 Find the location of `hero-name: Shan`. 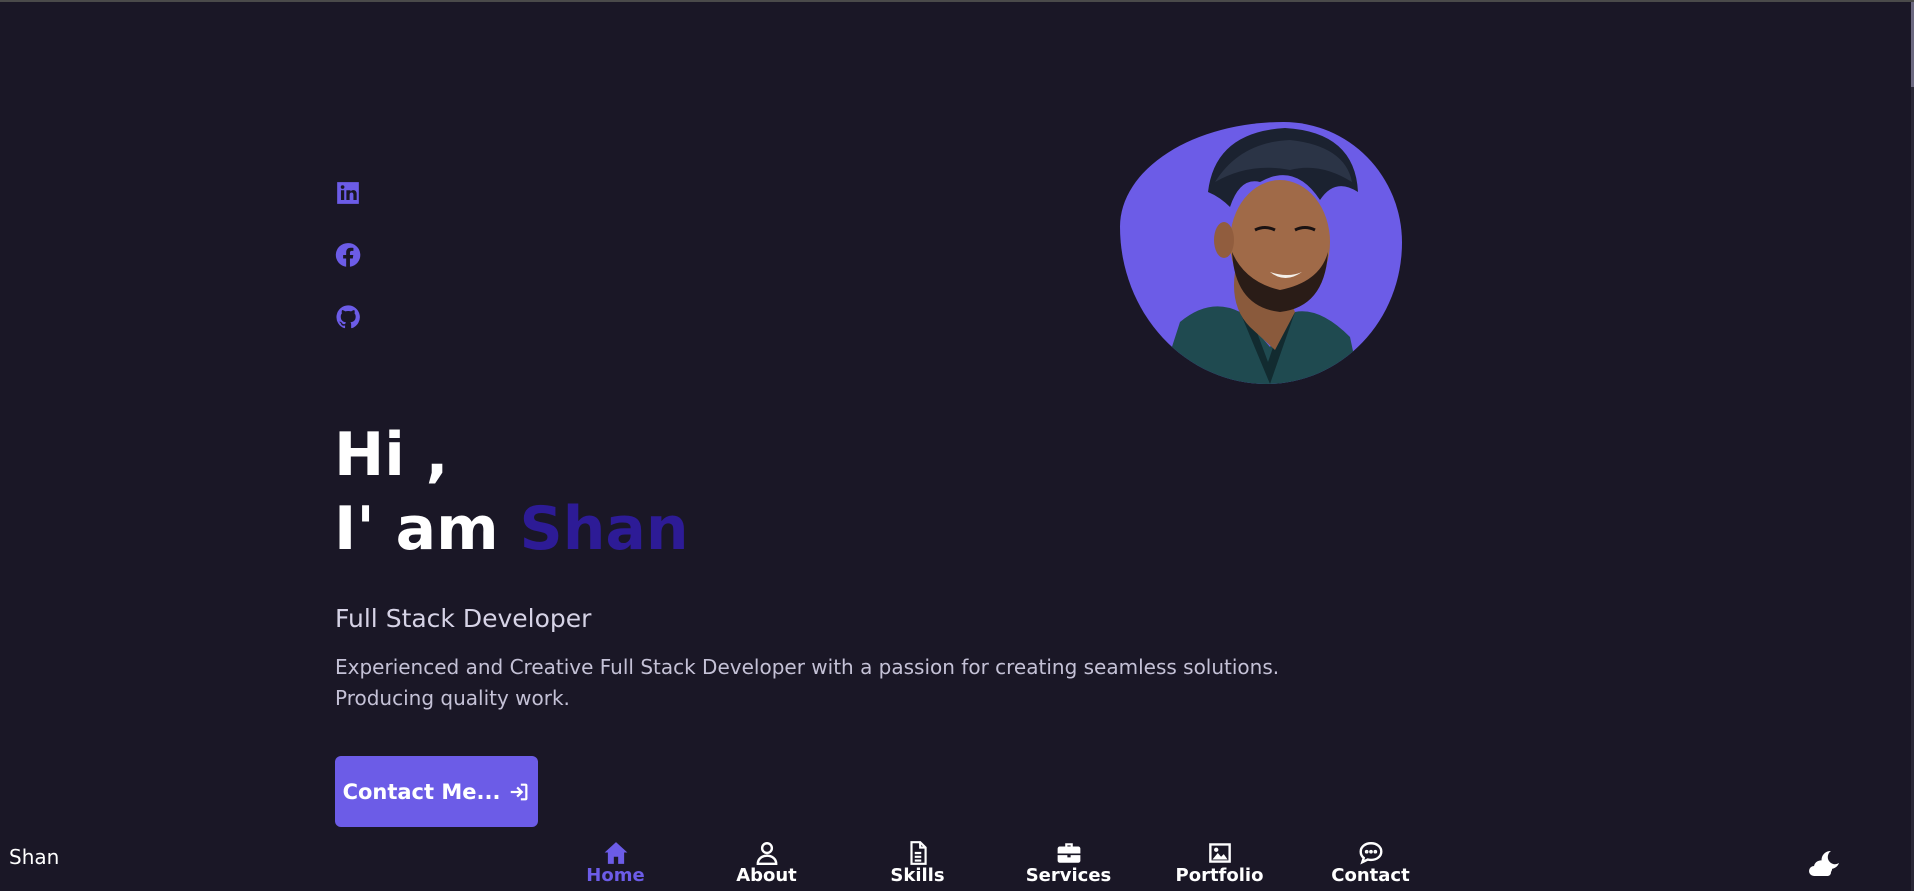

hero-name: Shan is located at coordinates (604, 529).